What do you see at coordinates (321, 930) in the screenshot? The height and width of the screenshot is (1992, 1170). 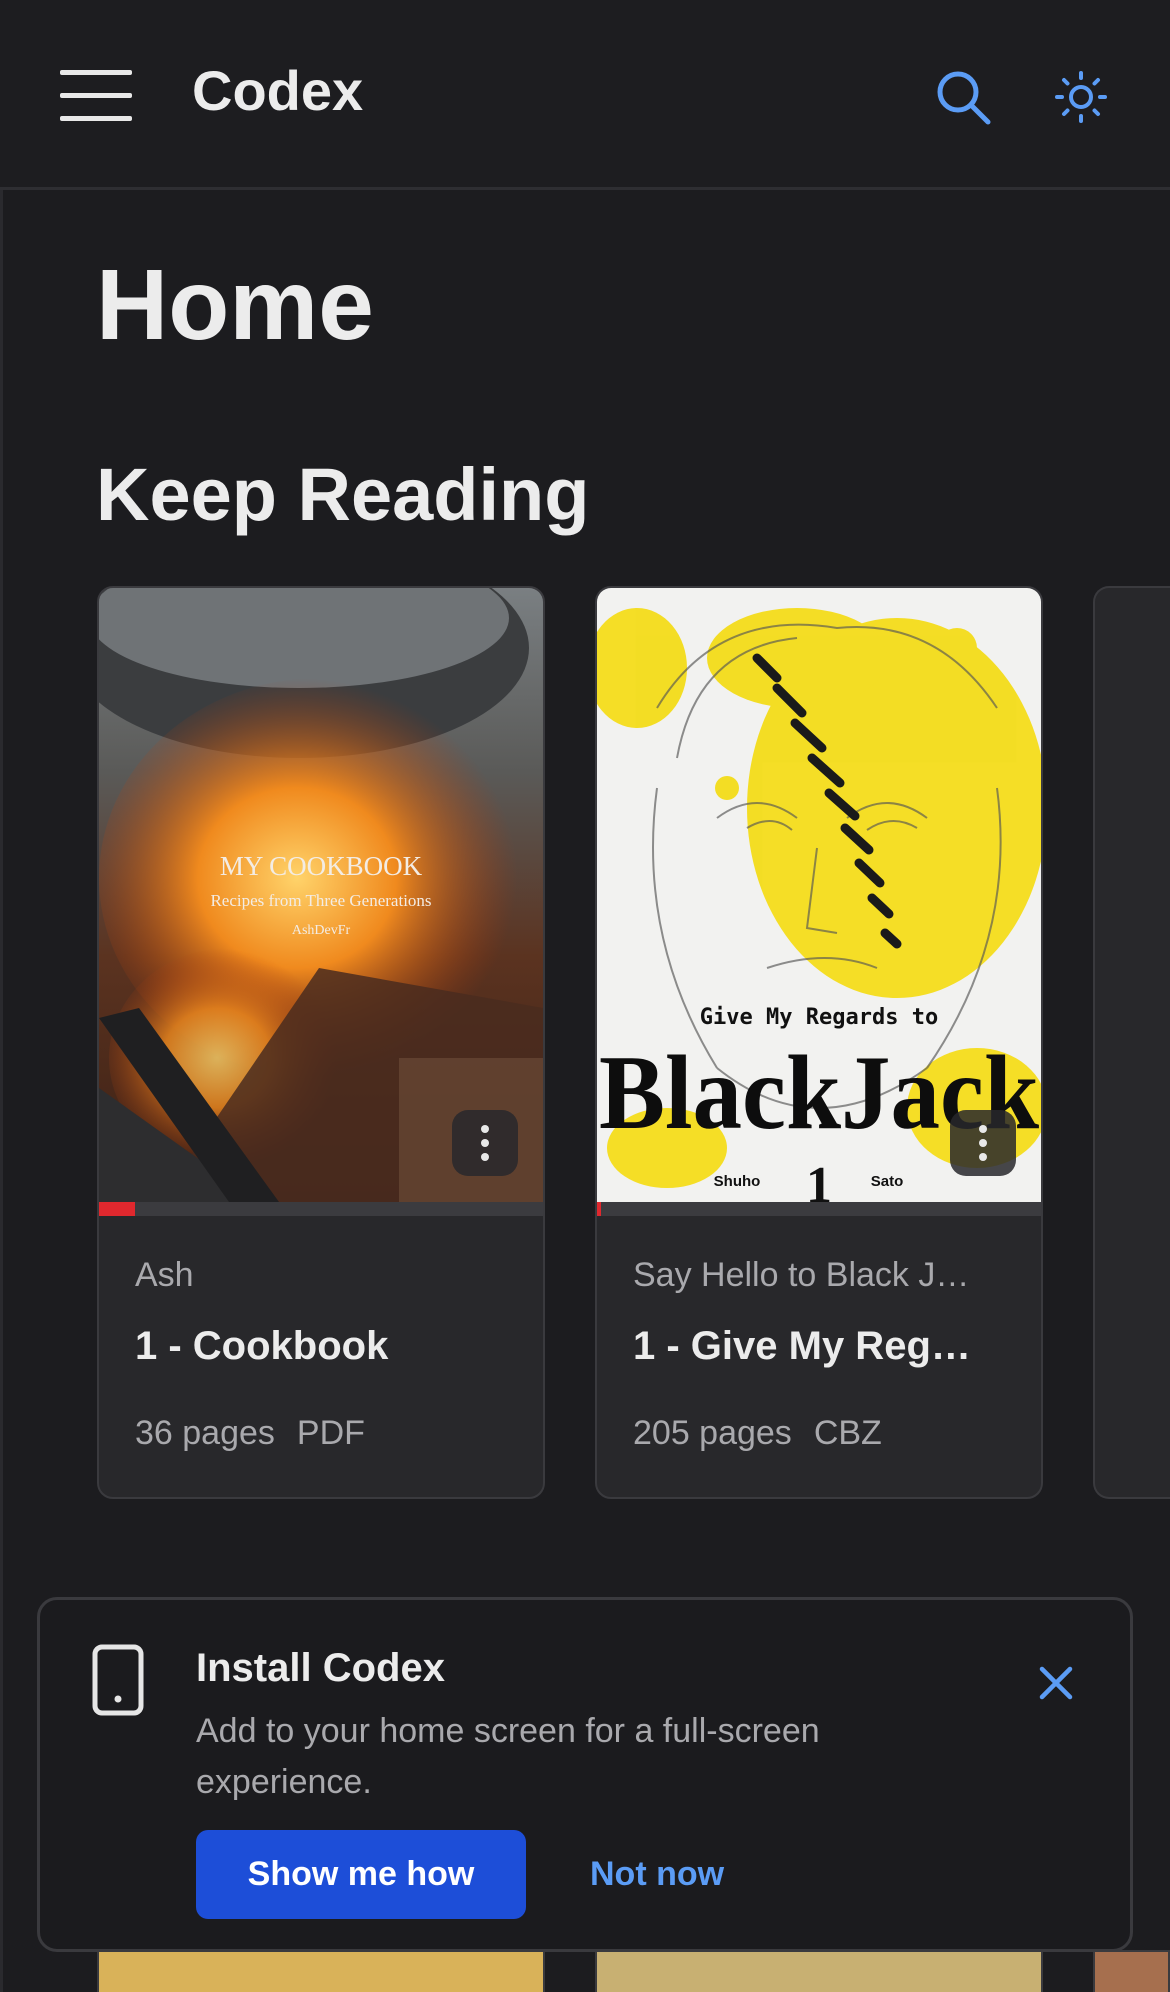 I see `cover-author-text: AshDevFr` at bounding box center [321, 930].